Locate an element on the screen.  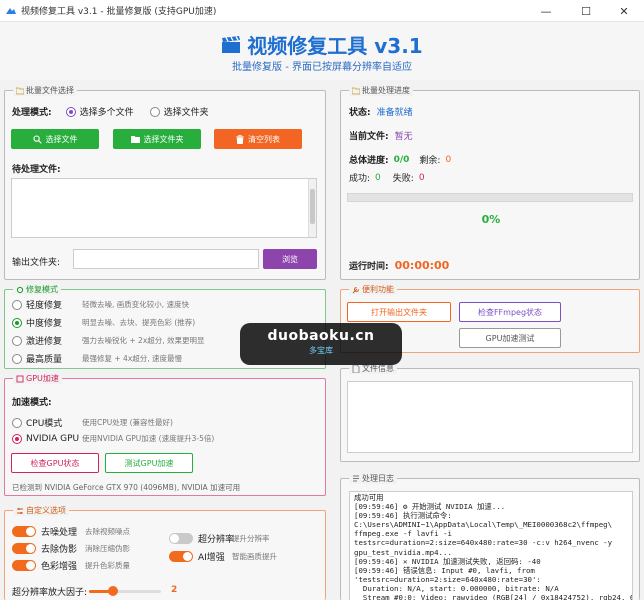
total-value: 0/0 is located at coordinates (401, 159).